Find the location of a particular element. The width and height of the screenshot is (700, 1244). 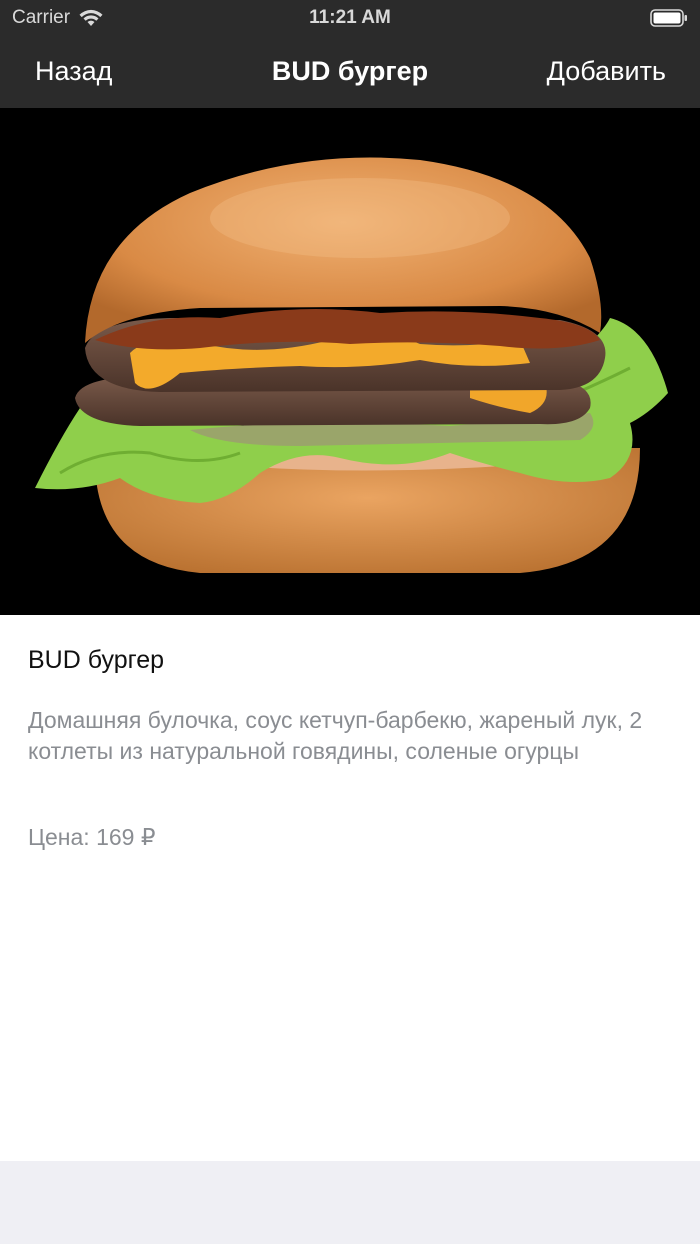

bottom-bar is located at coordinates (350, 1202).